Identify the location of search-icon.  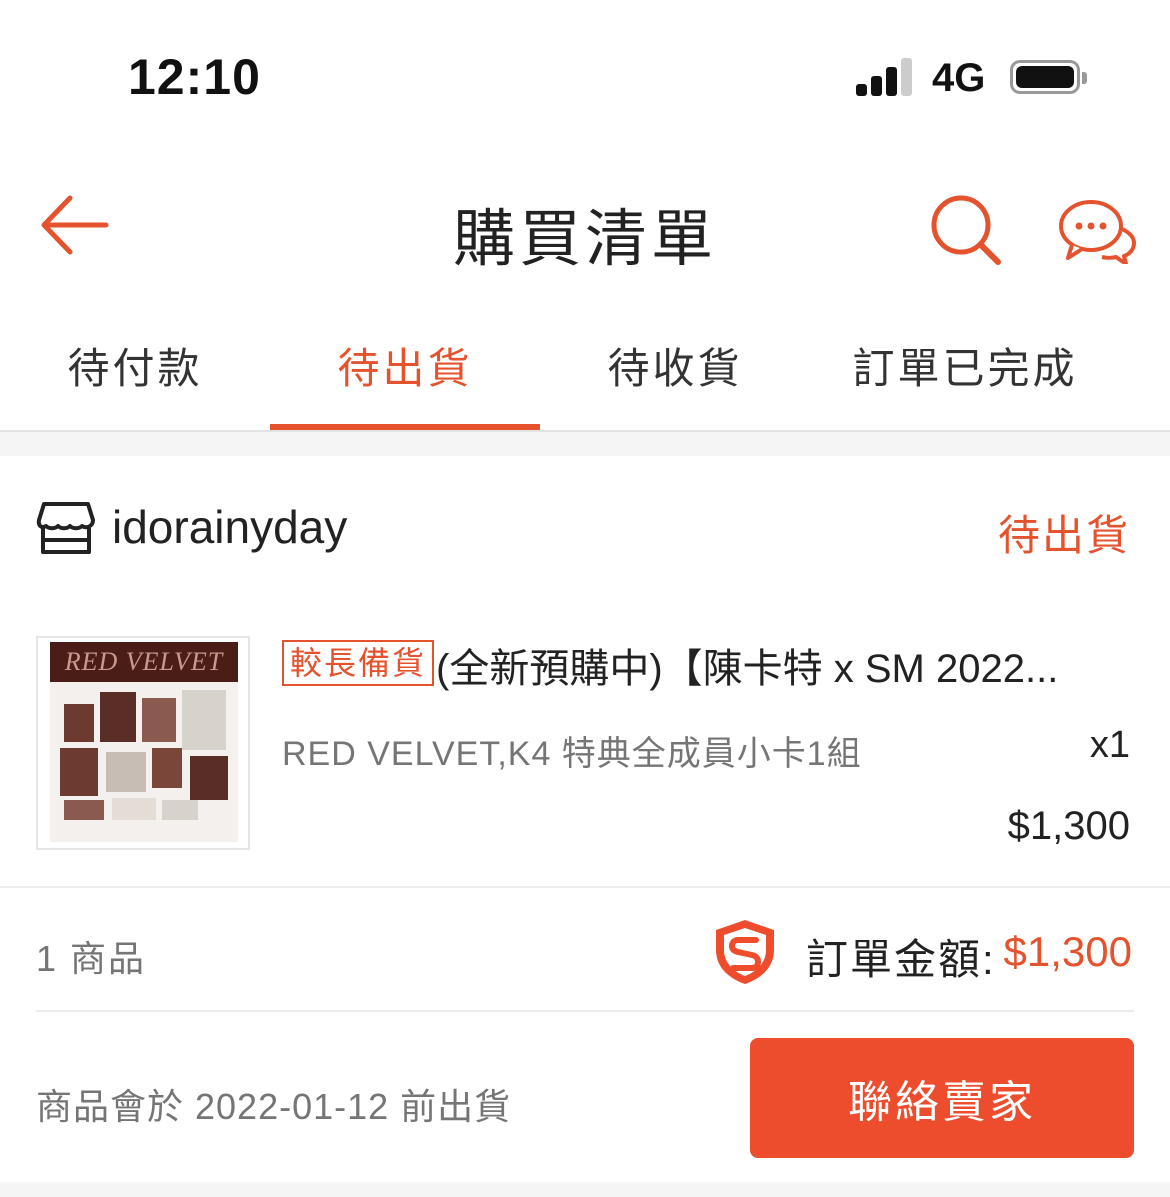
(966, 230).